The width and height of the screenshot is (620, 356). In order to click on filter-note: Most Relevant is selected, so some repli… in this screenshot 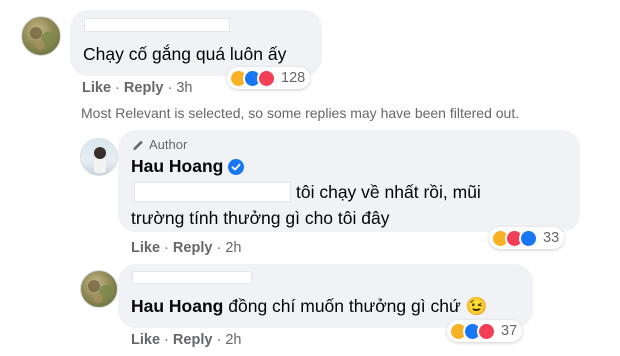, I will do `click(300, 113)`.